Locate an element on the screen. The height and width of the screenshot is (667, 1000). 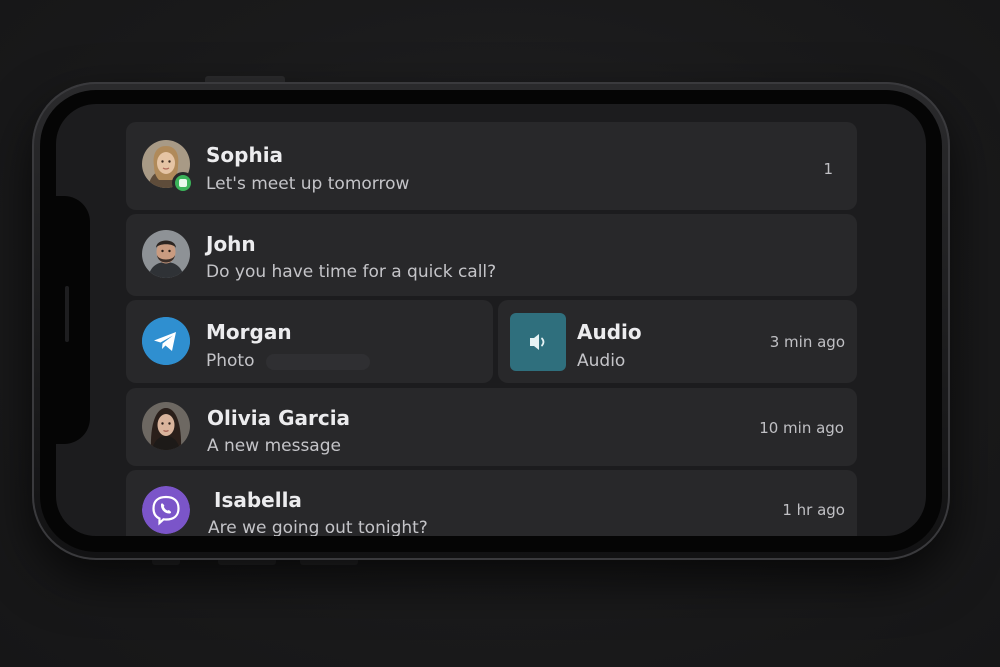
conversation-item-john: John Do you have time for a quick call? is located at coordinates (491, 255).